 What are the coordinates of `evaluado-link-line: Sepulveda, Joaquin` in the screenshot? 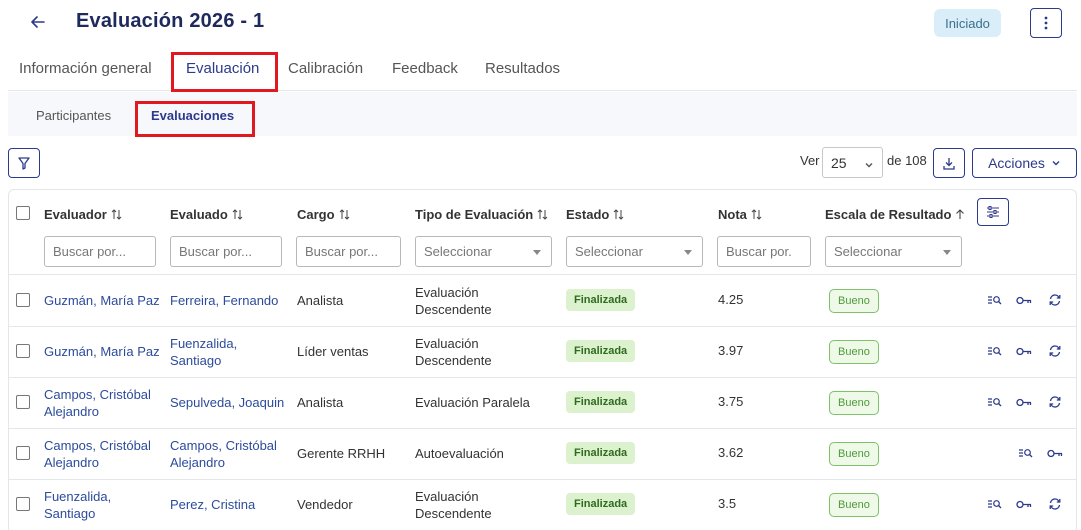 It's located at (227, 402).